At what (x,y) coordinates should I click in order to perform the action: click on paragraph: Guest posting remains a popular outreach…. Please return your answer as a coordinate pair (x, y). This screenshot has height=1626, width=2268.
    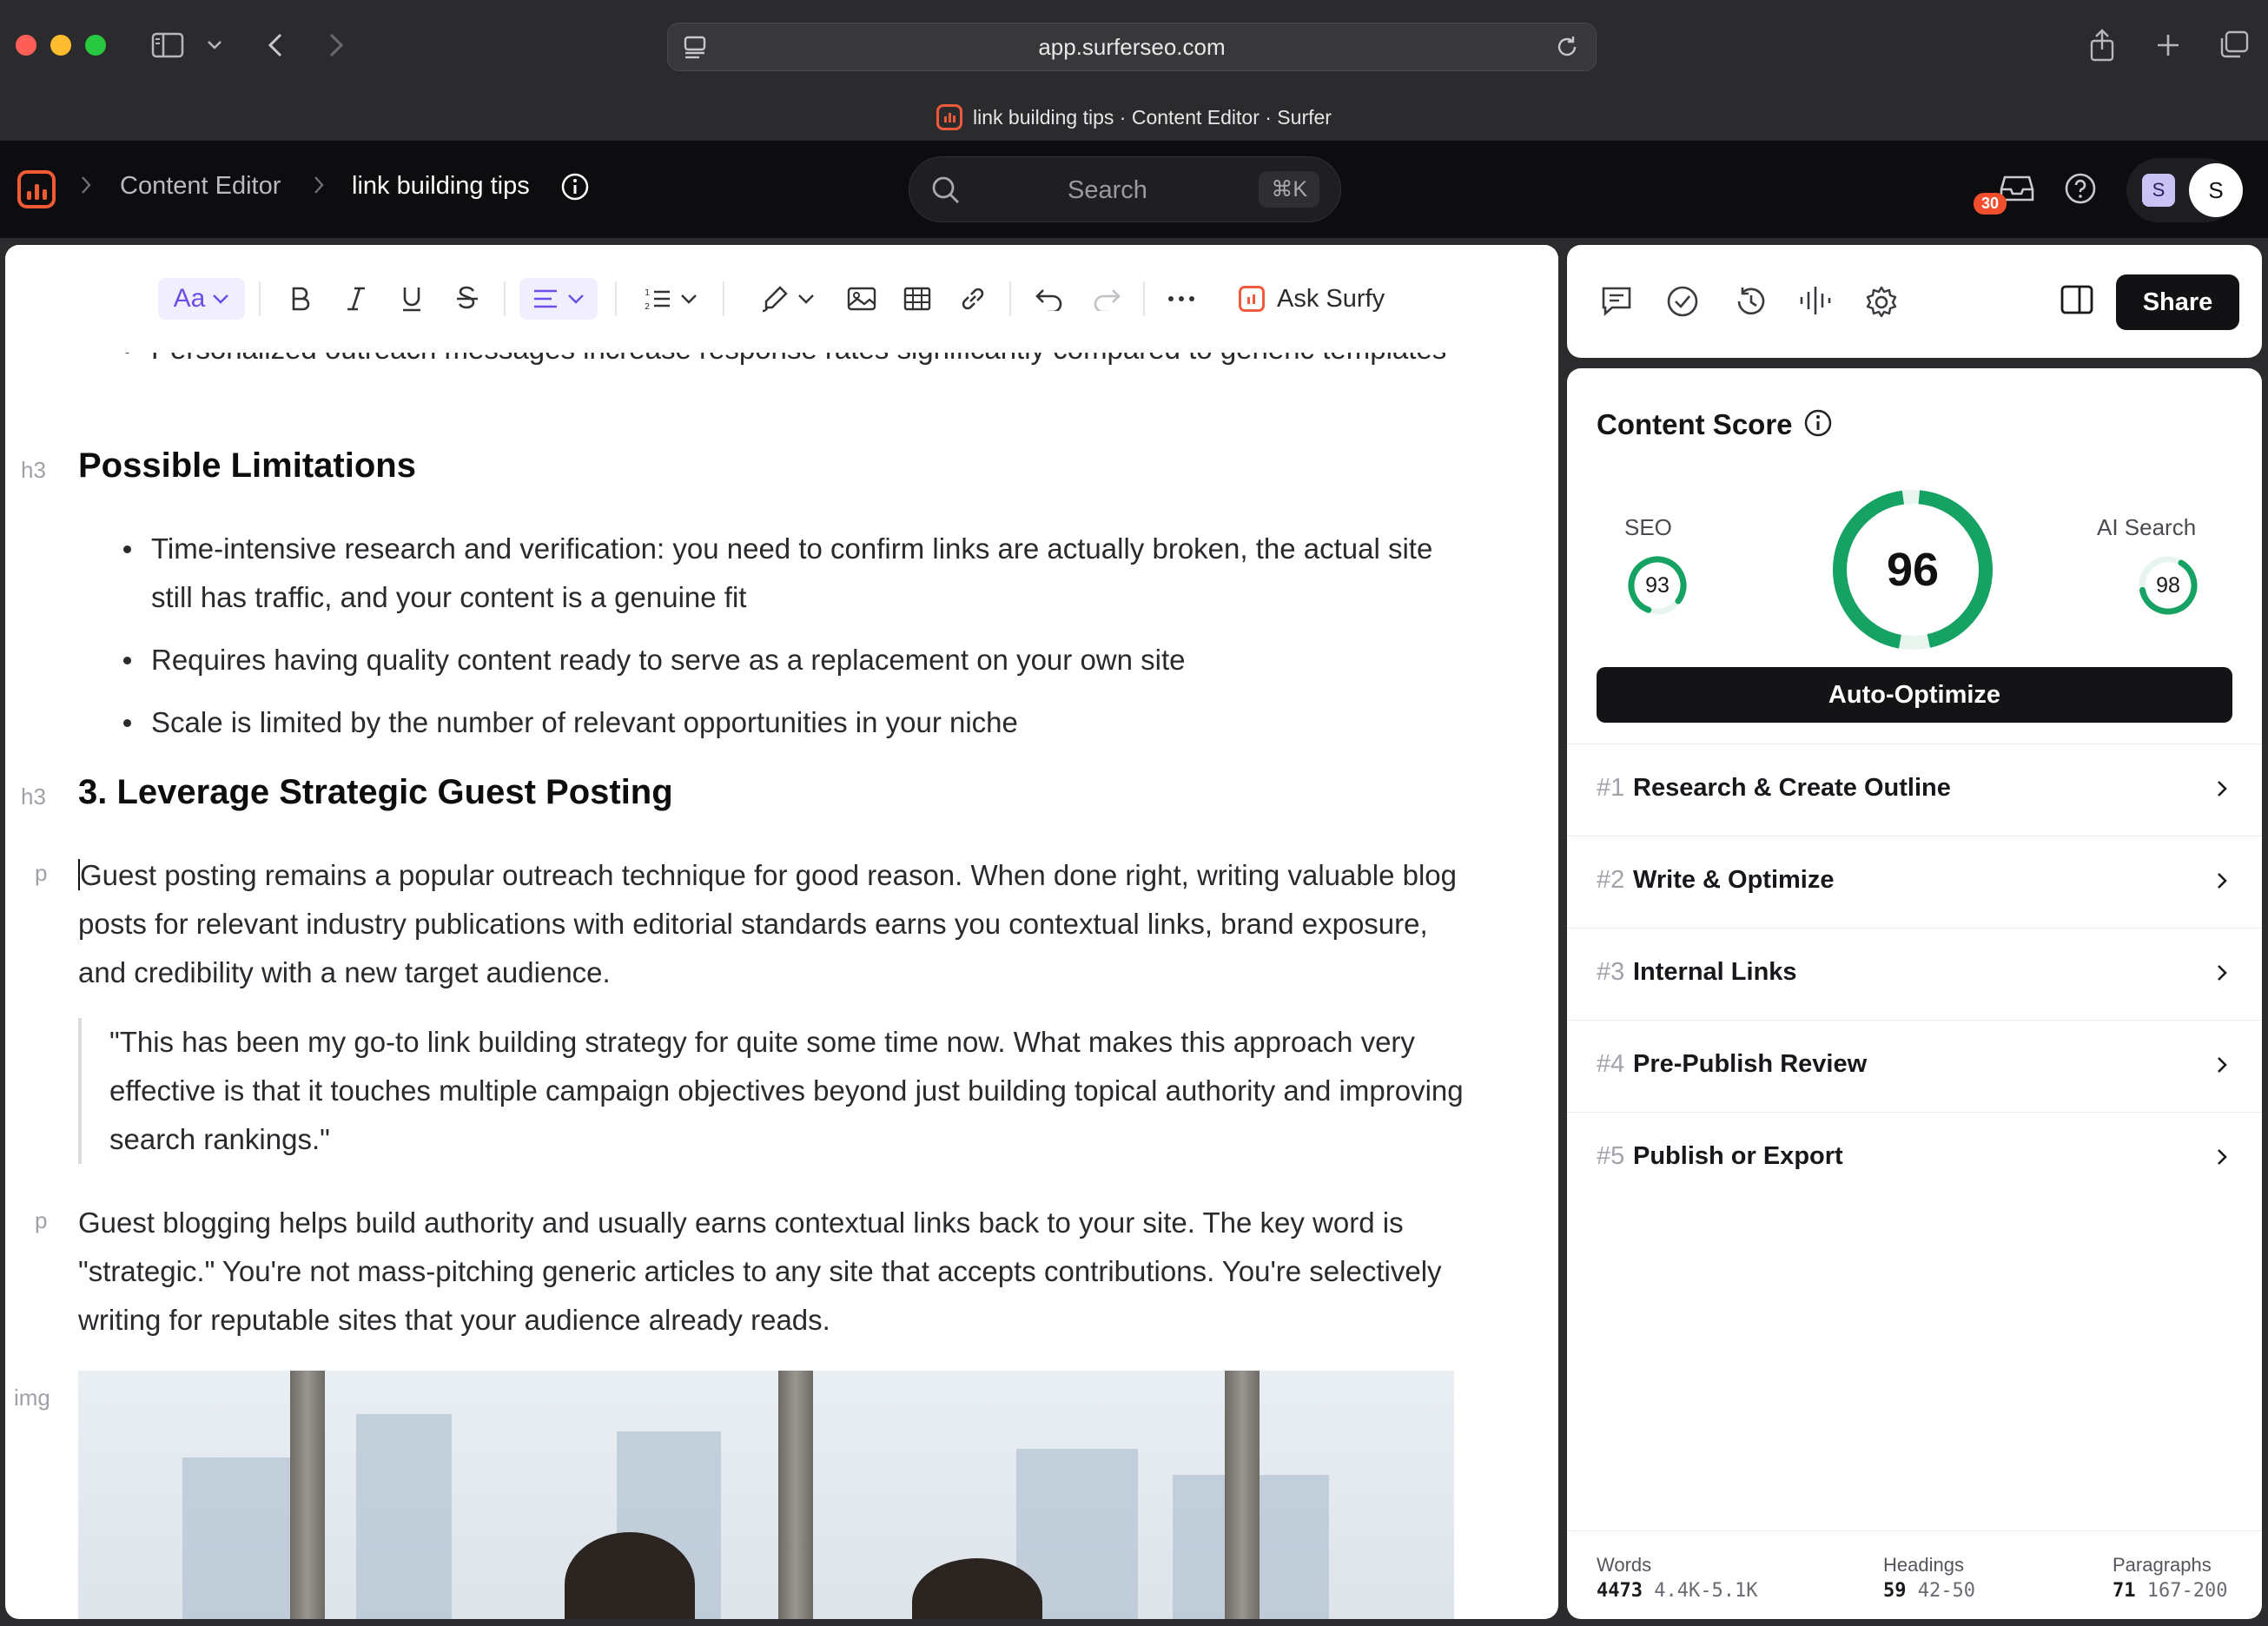
    Looking at the image, I should click on (768, 924).